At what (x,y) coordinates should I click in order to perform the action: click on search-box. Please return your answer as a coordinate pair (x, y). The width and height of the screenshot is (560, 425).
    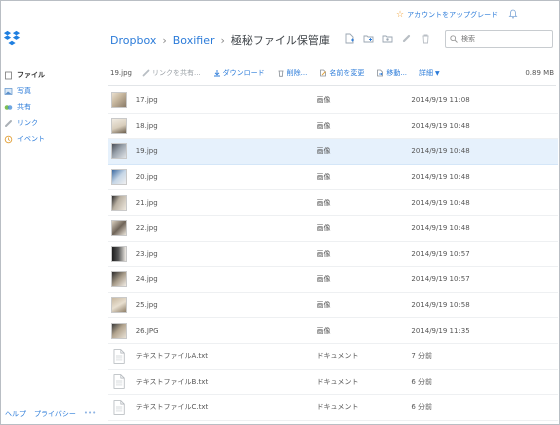
    Looking at the image, I should click on (499, 39).